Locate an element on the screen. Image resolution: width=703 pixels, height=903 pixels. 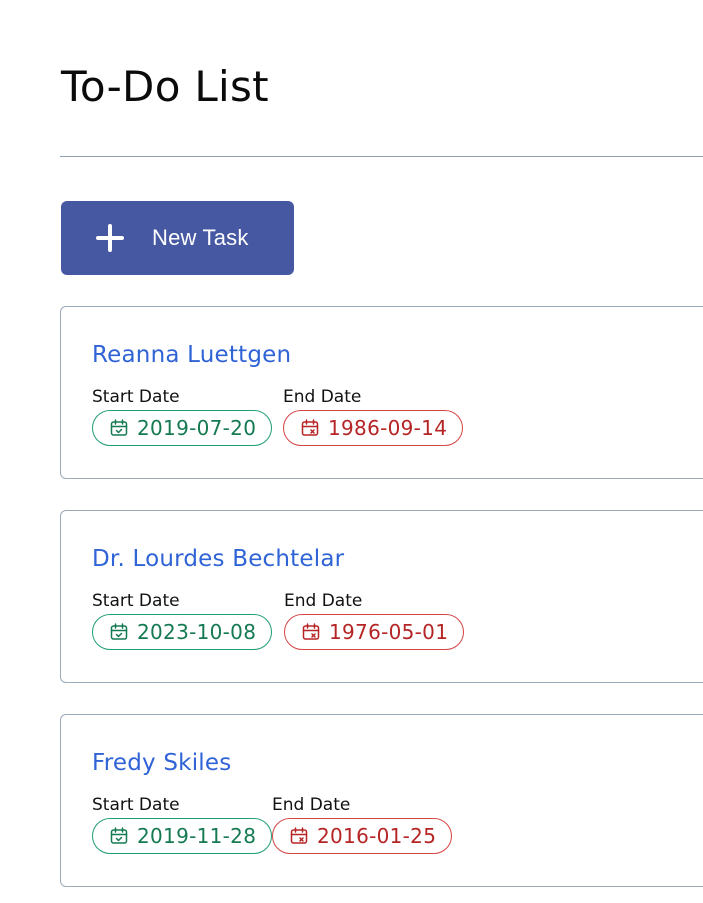
task-title: Reanna Luettgen is located at coordinates (191, 355).